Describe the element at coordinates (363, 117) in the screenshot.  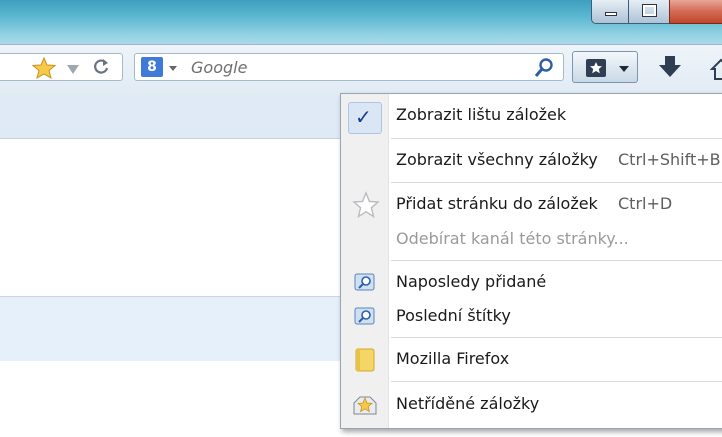
I see `checkmark-icon: ✓` at that location.